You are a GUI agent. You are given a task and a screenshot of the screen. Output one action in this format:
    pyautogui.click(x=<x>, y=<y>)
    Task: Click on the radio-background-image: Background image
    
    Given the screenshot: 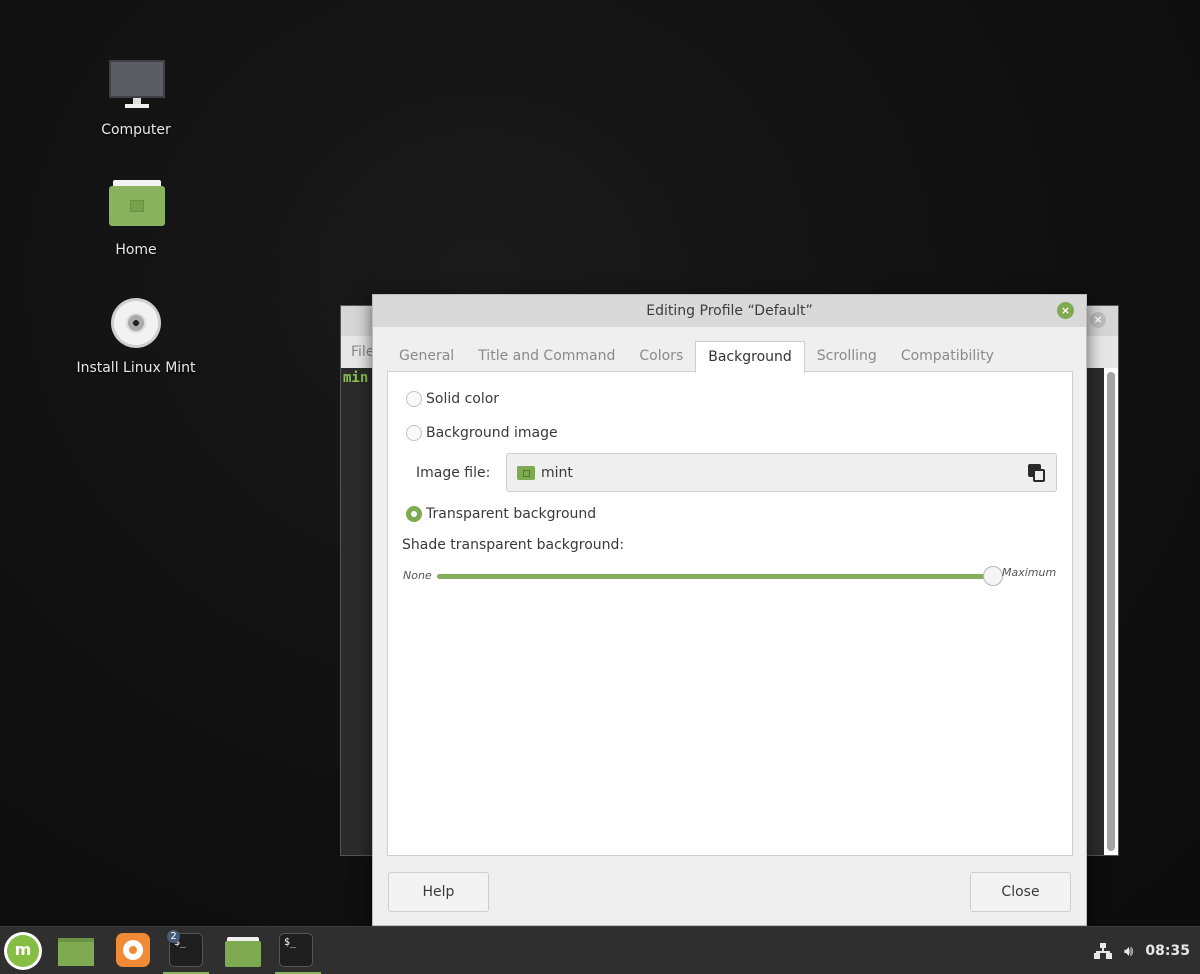 What is the action you would take?
    pyautogui.click(x=482, y=433)
    